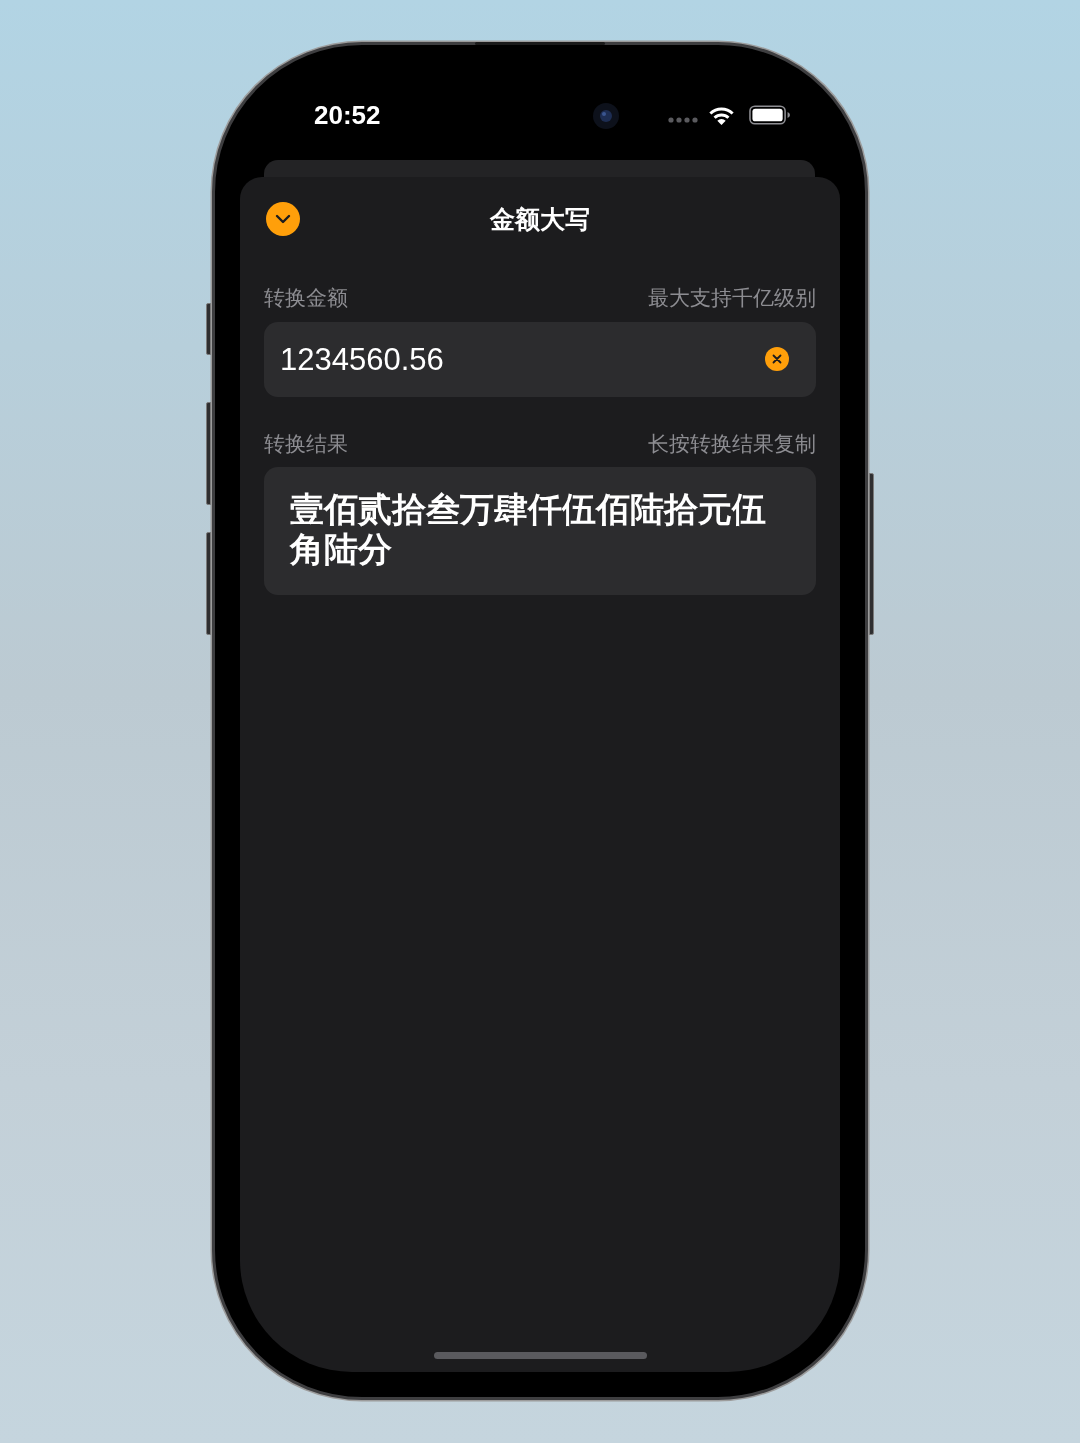  I want to click on battery-icon, so click(769, 115).